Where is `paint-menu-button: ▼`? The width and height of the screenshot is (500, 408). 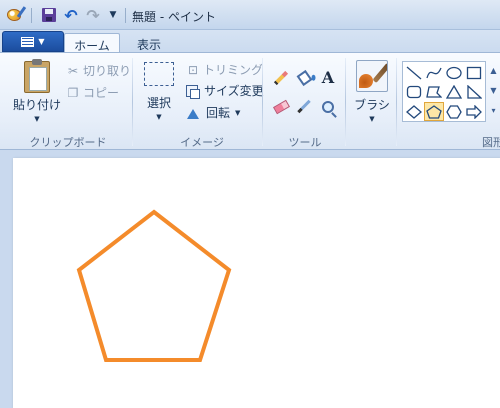 paint-menu-button: ▼ is located at coordinates (33, 41).